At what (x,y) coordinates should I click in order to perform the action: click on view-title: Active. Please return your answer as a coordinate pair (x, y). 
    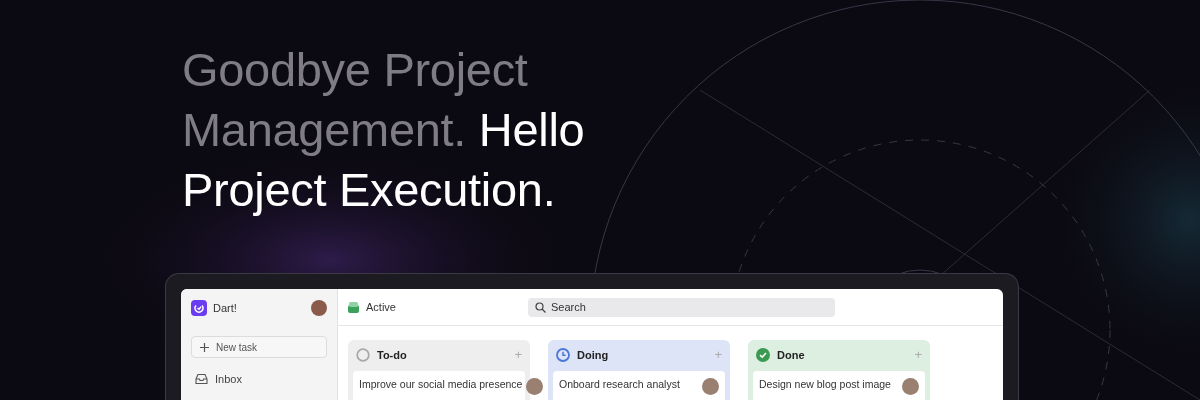
    Looking at the image, I should click on (381, 307).